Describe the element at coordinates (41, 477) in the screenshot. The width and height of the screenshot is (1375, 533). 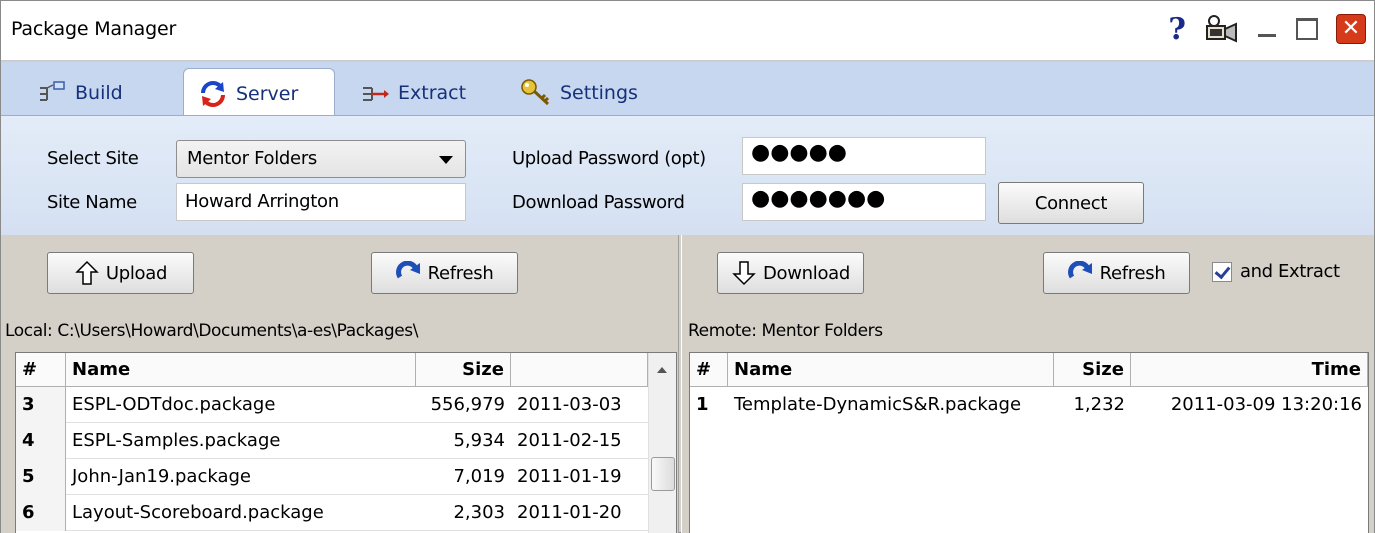
I see `row-number: 5` at that location.